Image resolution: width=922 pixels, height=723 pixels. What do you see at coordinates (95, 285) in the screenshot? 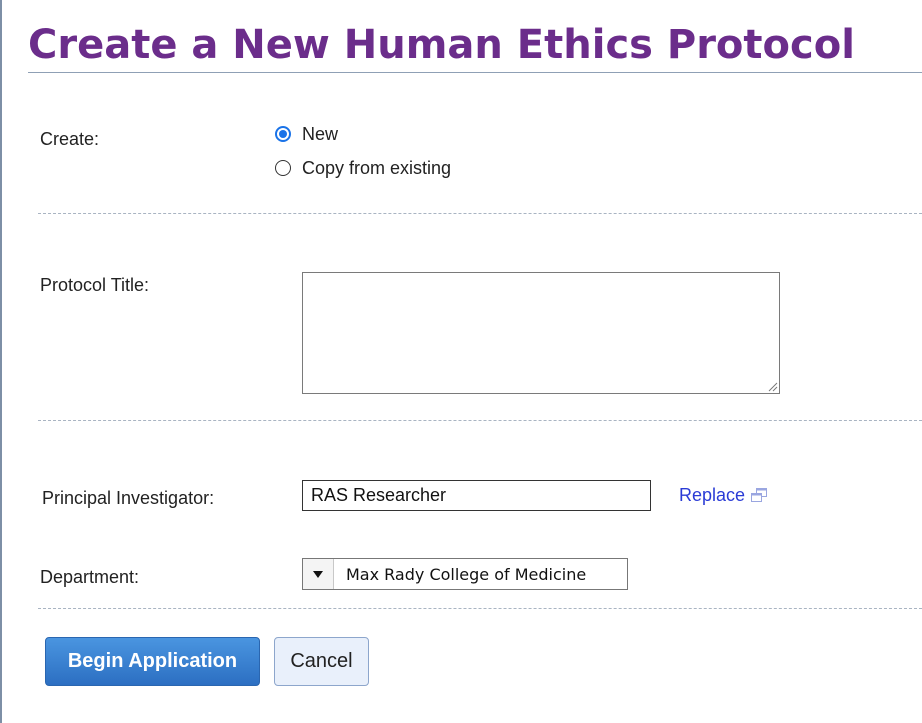
I see `protocol-title-label: Protocol Title:` at bounding box center [95, 285].